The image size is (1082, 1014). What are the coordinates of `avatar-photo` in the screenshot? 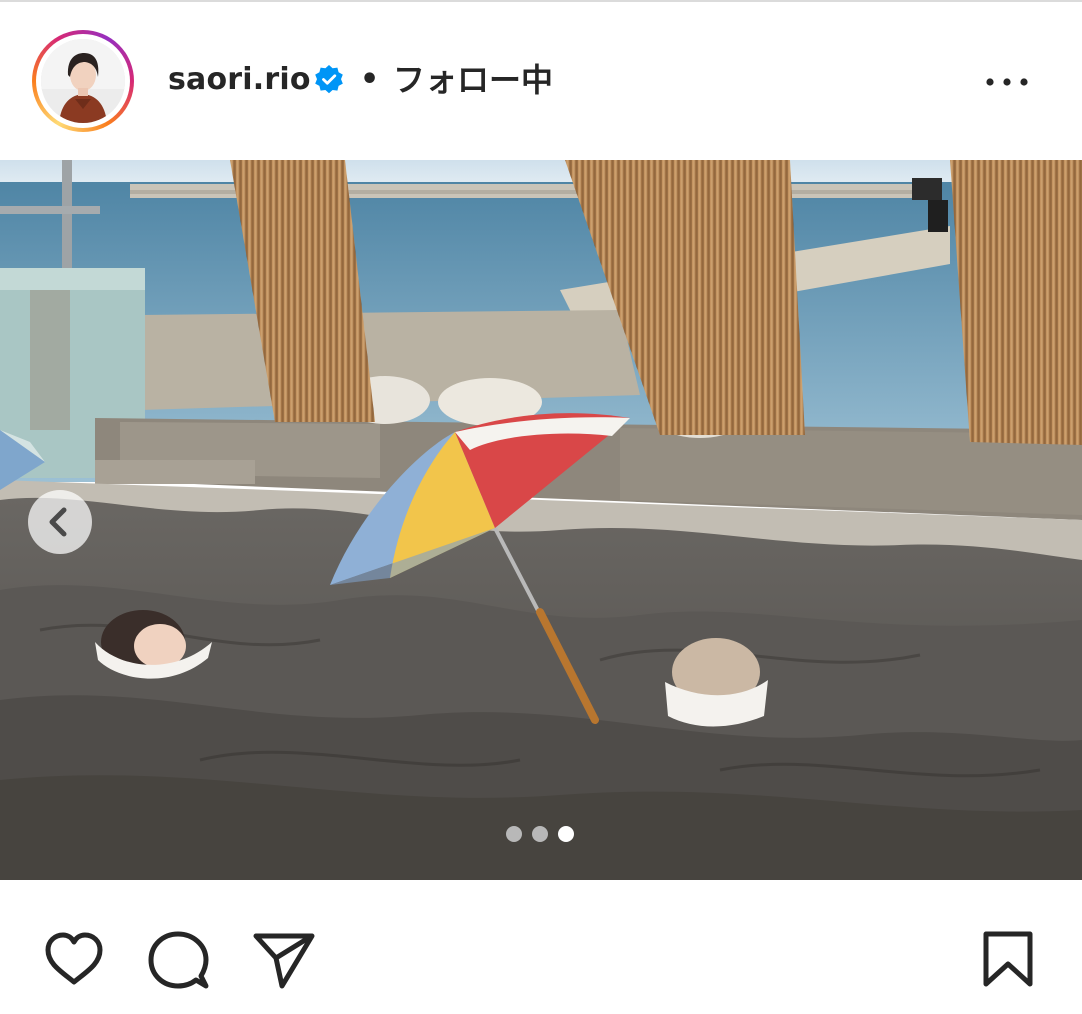 It's located at (83, 81).